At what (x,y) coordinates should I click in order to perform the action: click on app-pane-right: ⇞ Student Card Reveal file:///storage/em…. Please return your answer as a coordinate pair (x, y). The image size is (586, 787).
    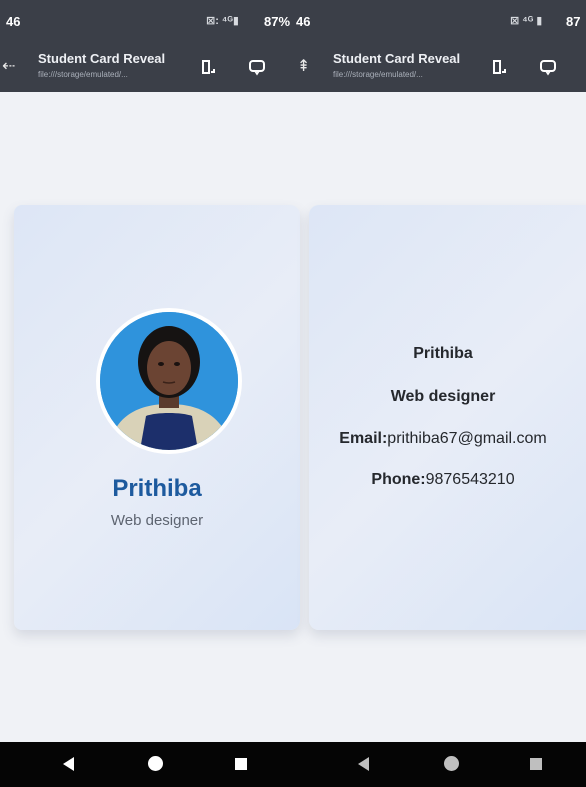
    Looking at the image, I should click on (439, 68).